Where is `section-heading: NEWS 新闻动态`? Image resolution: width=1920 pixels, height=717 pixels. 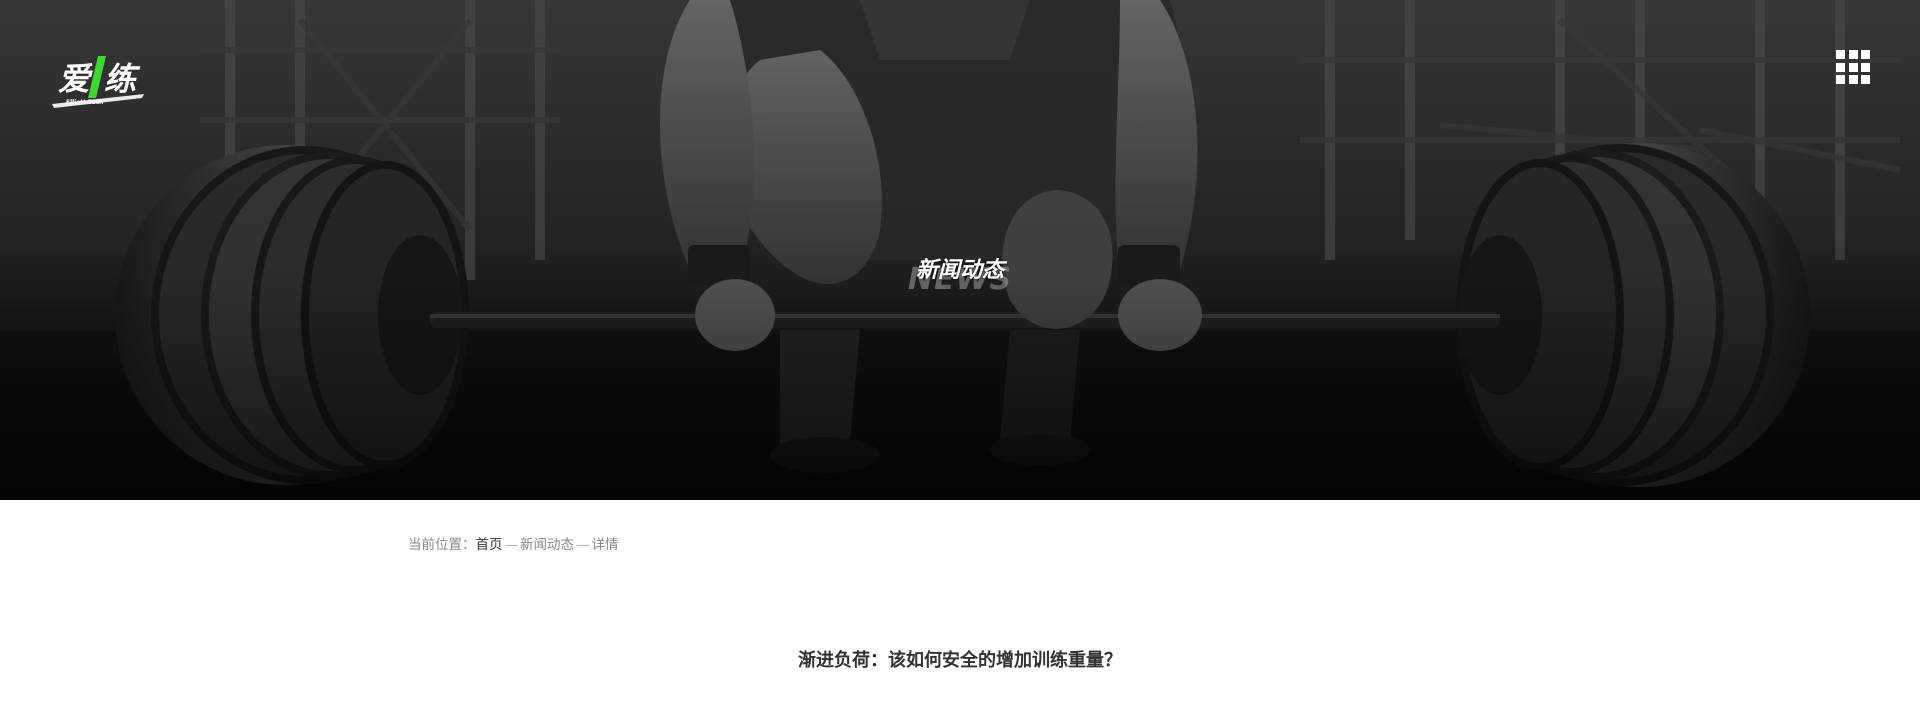 section-heading: NEWS 新闻动态 is located at coordinates (960, 275).